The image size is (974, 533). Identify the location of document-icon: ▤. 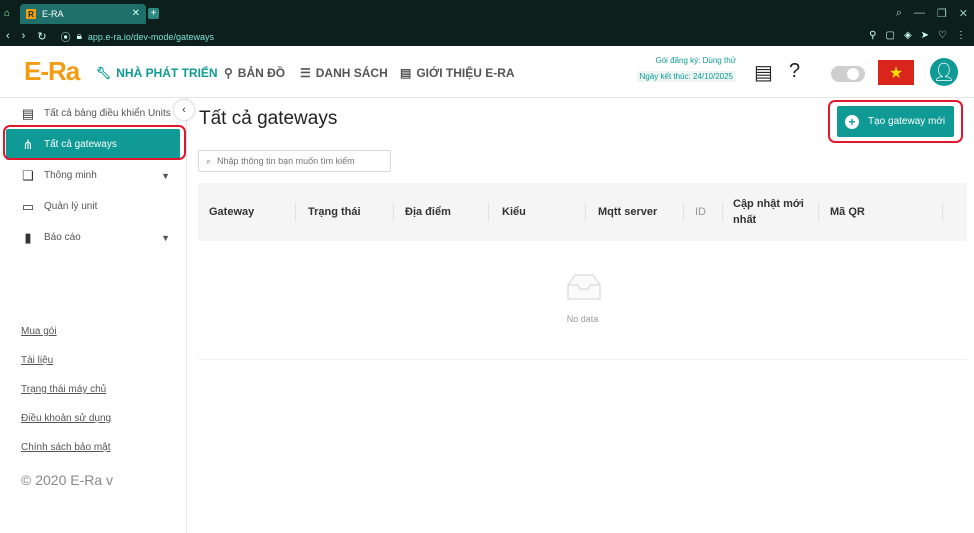
(763, 72).